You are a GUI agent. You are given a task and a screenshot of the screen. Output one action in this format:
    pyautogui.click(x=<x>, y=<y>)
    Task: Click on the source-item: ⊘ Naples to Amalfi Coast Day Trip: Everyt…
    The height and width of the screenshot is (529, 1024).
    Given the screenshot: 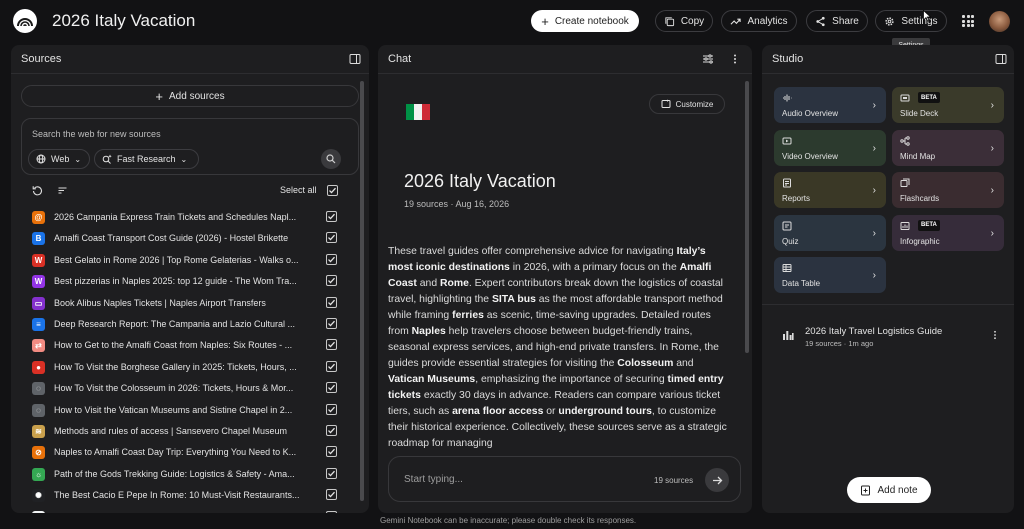 What is the action you would take?
    pyautogui.click(x=185, y=452)
    